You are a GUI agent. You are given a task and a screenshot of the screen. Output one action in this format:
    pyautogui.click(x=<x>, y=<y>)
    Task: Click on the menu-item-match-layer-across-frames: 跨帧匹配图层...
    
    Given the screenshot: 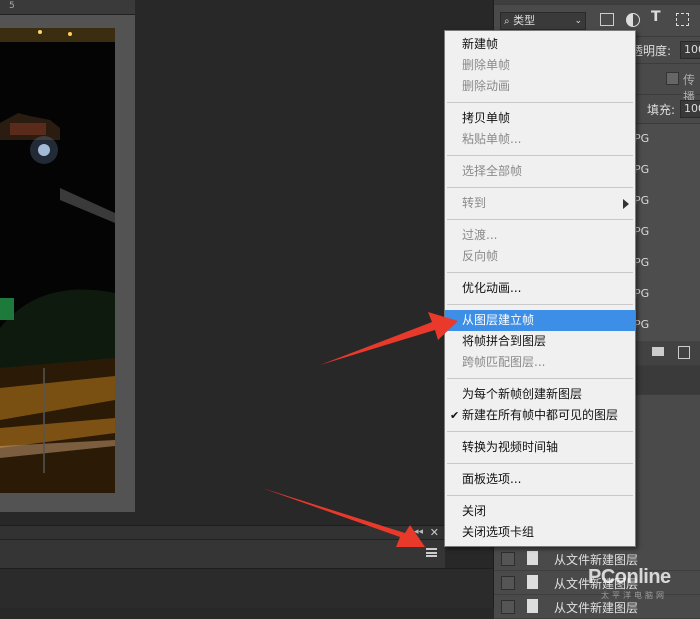 What is the action you would take?
    pyautogui.click(x=540, y=362)
    